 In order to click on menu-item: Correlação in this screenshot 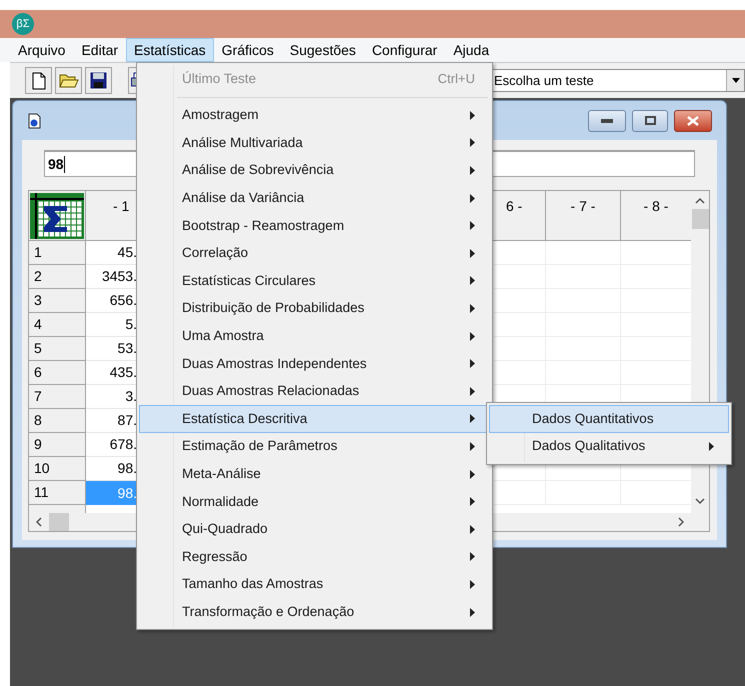, I will do `click(314, 254)`.